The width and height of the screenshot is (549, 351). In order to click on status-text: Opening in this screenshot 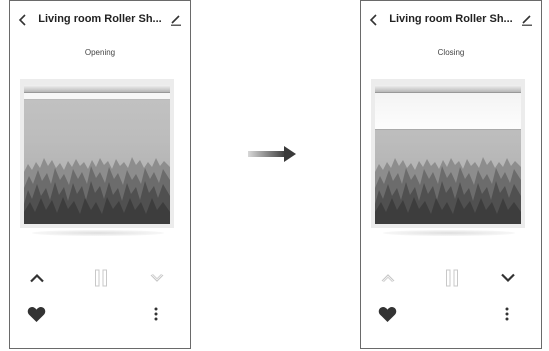, I will do `click(100, 52)`.